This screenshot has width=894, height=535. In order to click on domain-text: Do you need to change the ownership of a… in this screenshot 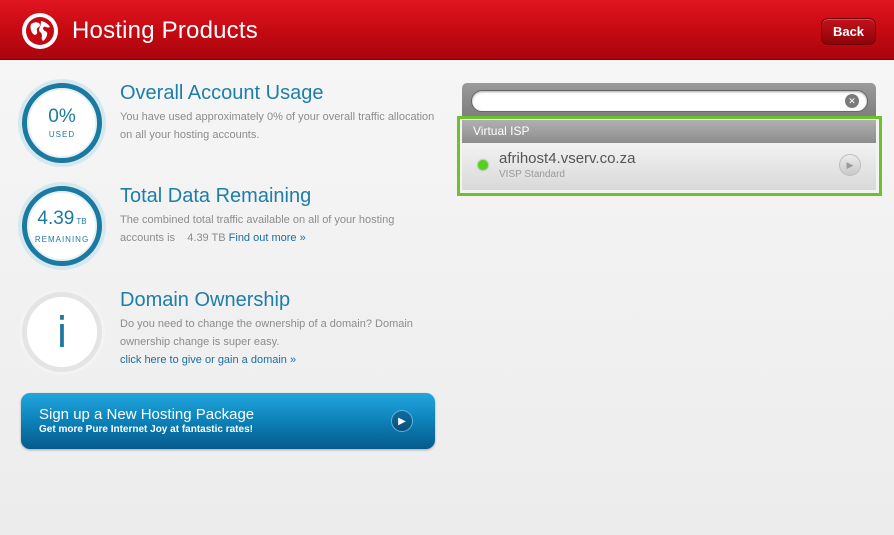, I will do `click(266, 333)`.